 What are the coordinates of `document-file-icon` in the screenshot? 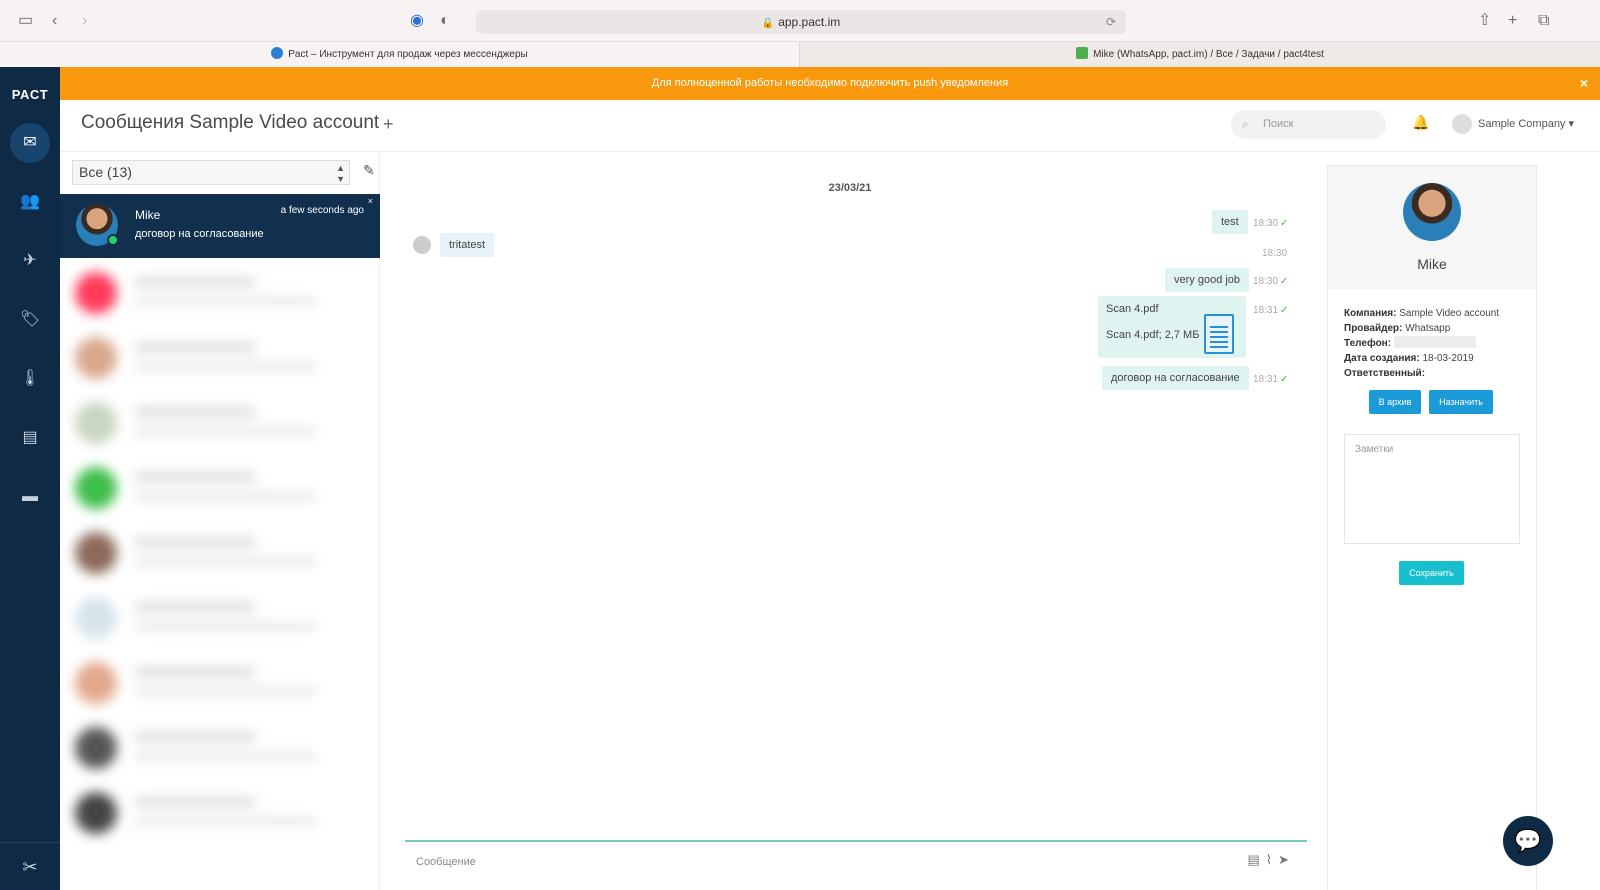 It's located at (1219, 334).